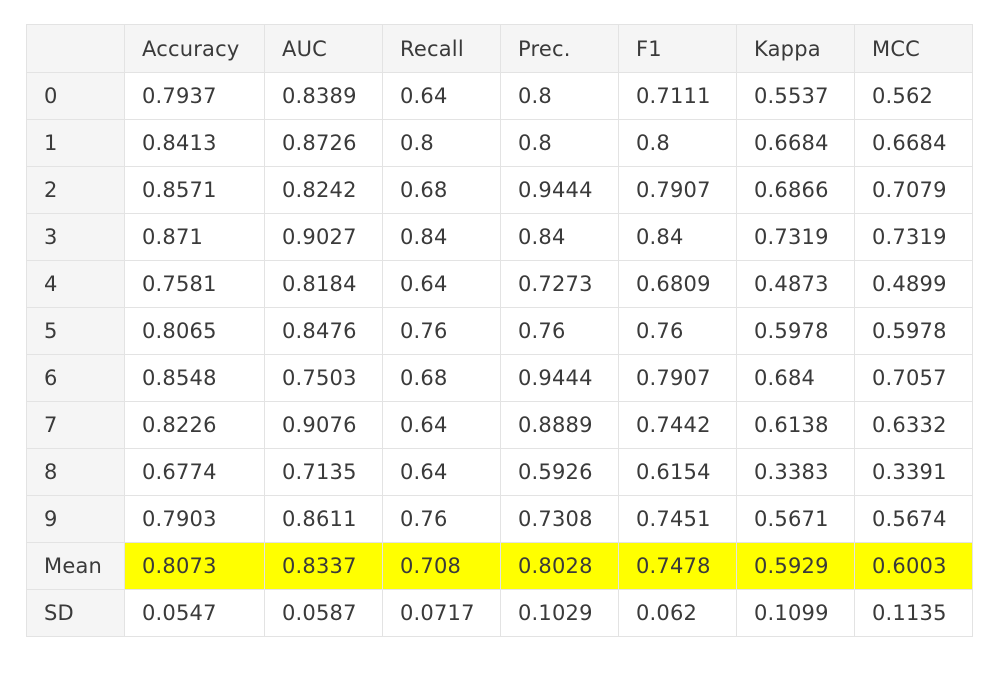 The height and width of the screenshot is (680, 1000). I want to click on cell-kappa: 0.3383, so click(795, 472).